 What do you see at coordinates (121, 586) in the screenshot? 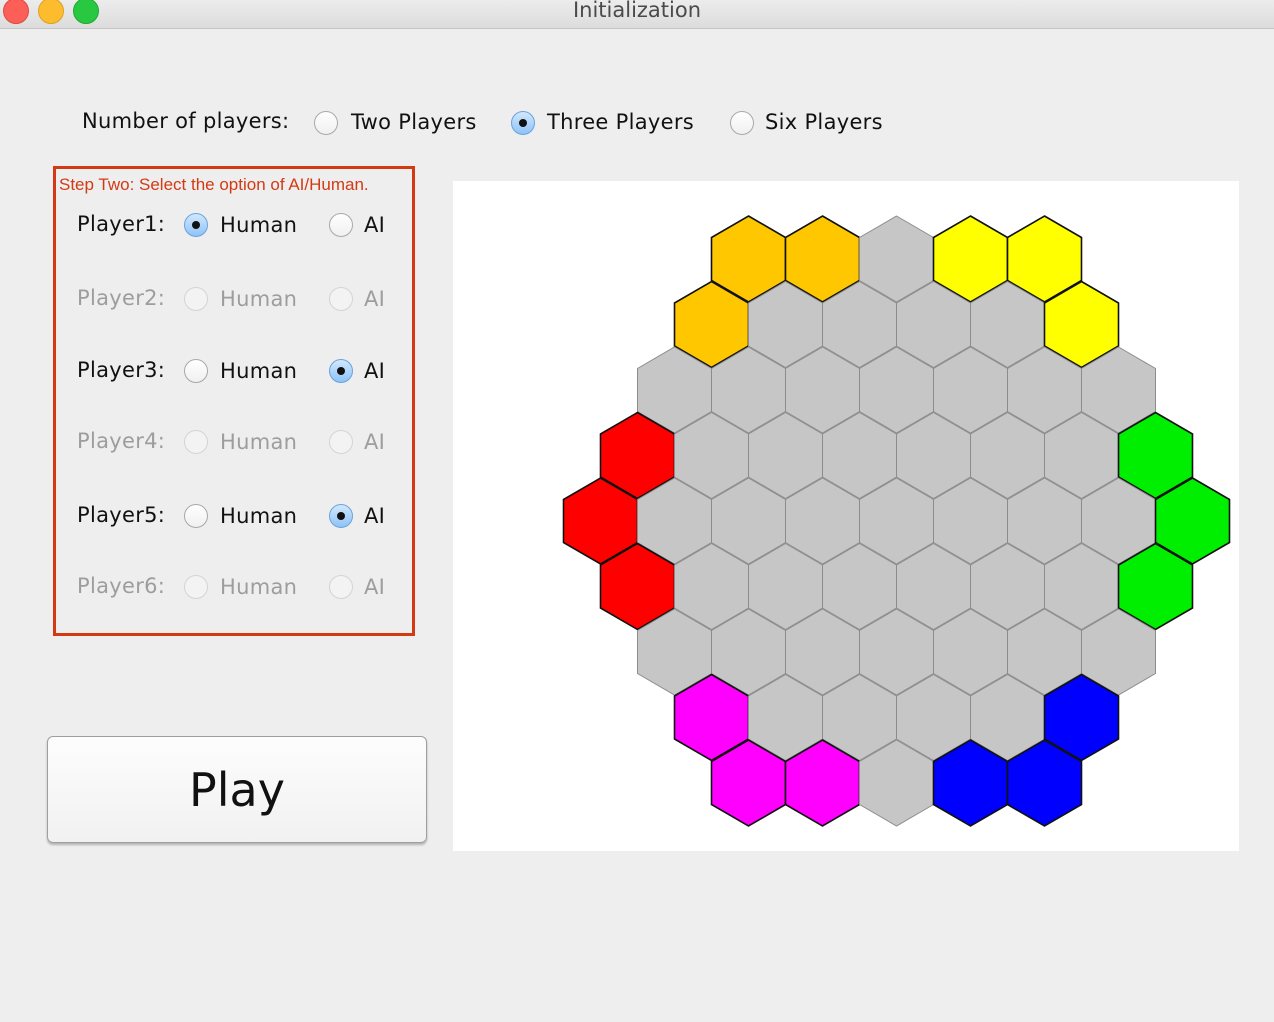
I see `player6-label: Player6:` at bounding box center [121, 586].